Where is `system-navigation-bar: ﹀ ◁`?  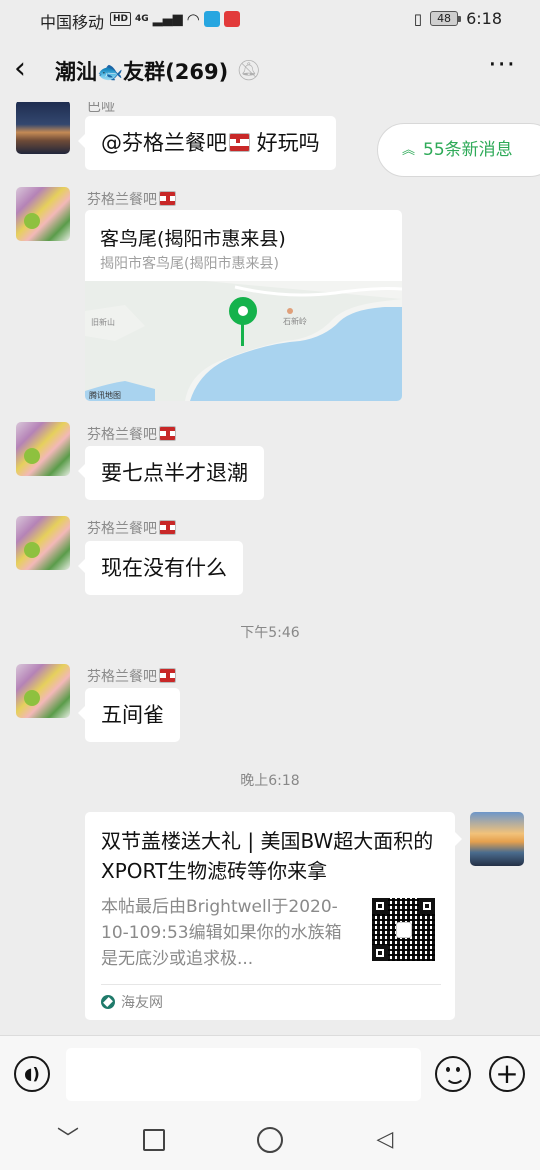 system-navigation-bar: ﹀ ◁ is located at coordinates (270, 1141).